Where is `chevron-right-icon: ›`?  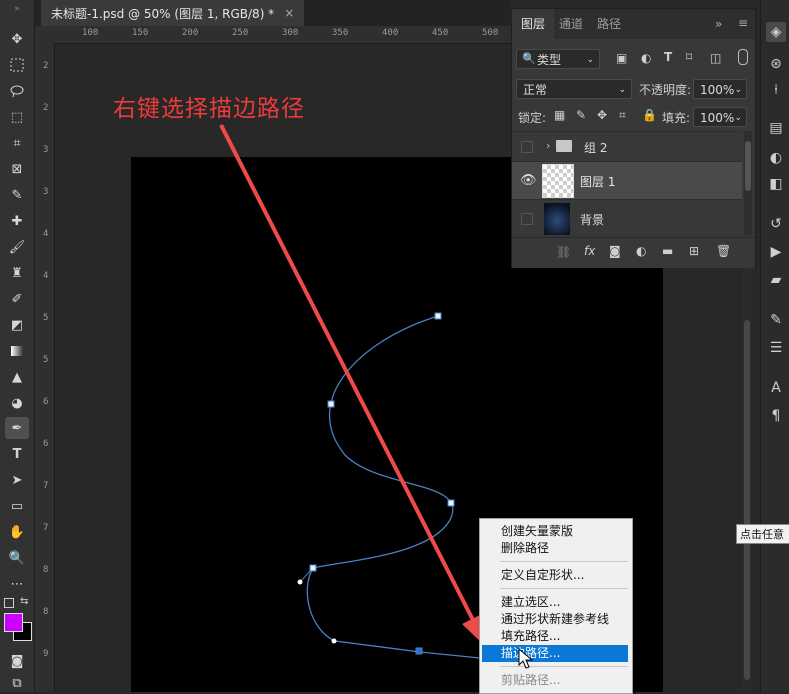
chevron-right-icon: › is located at coordinates (548, 145).